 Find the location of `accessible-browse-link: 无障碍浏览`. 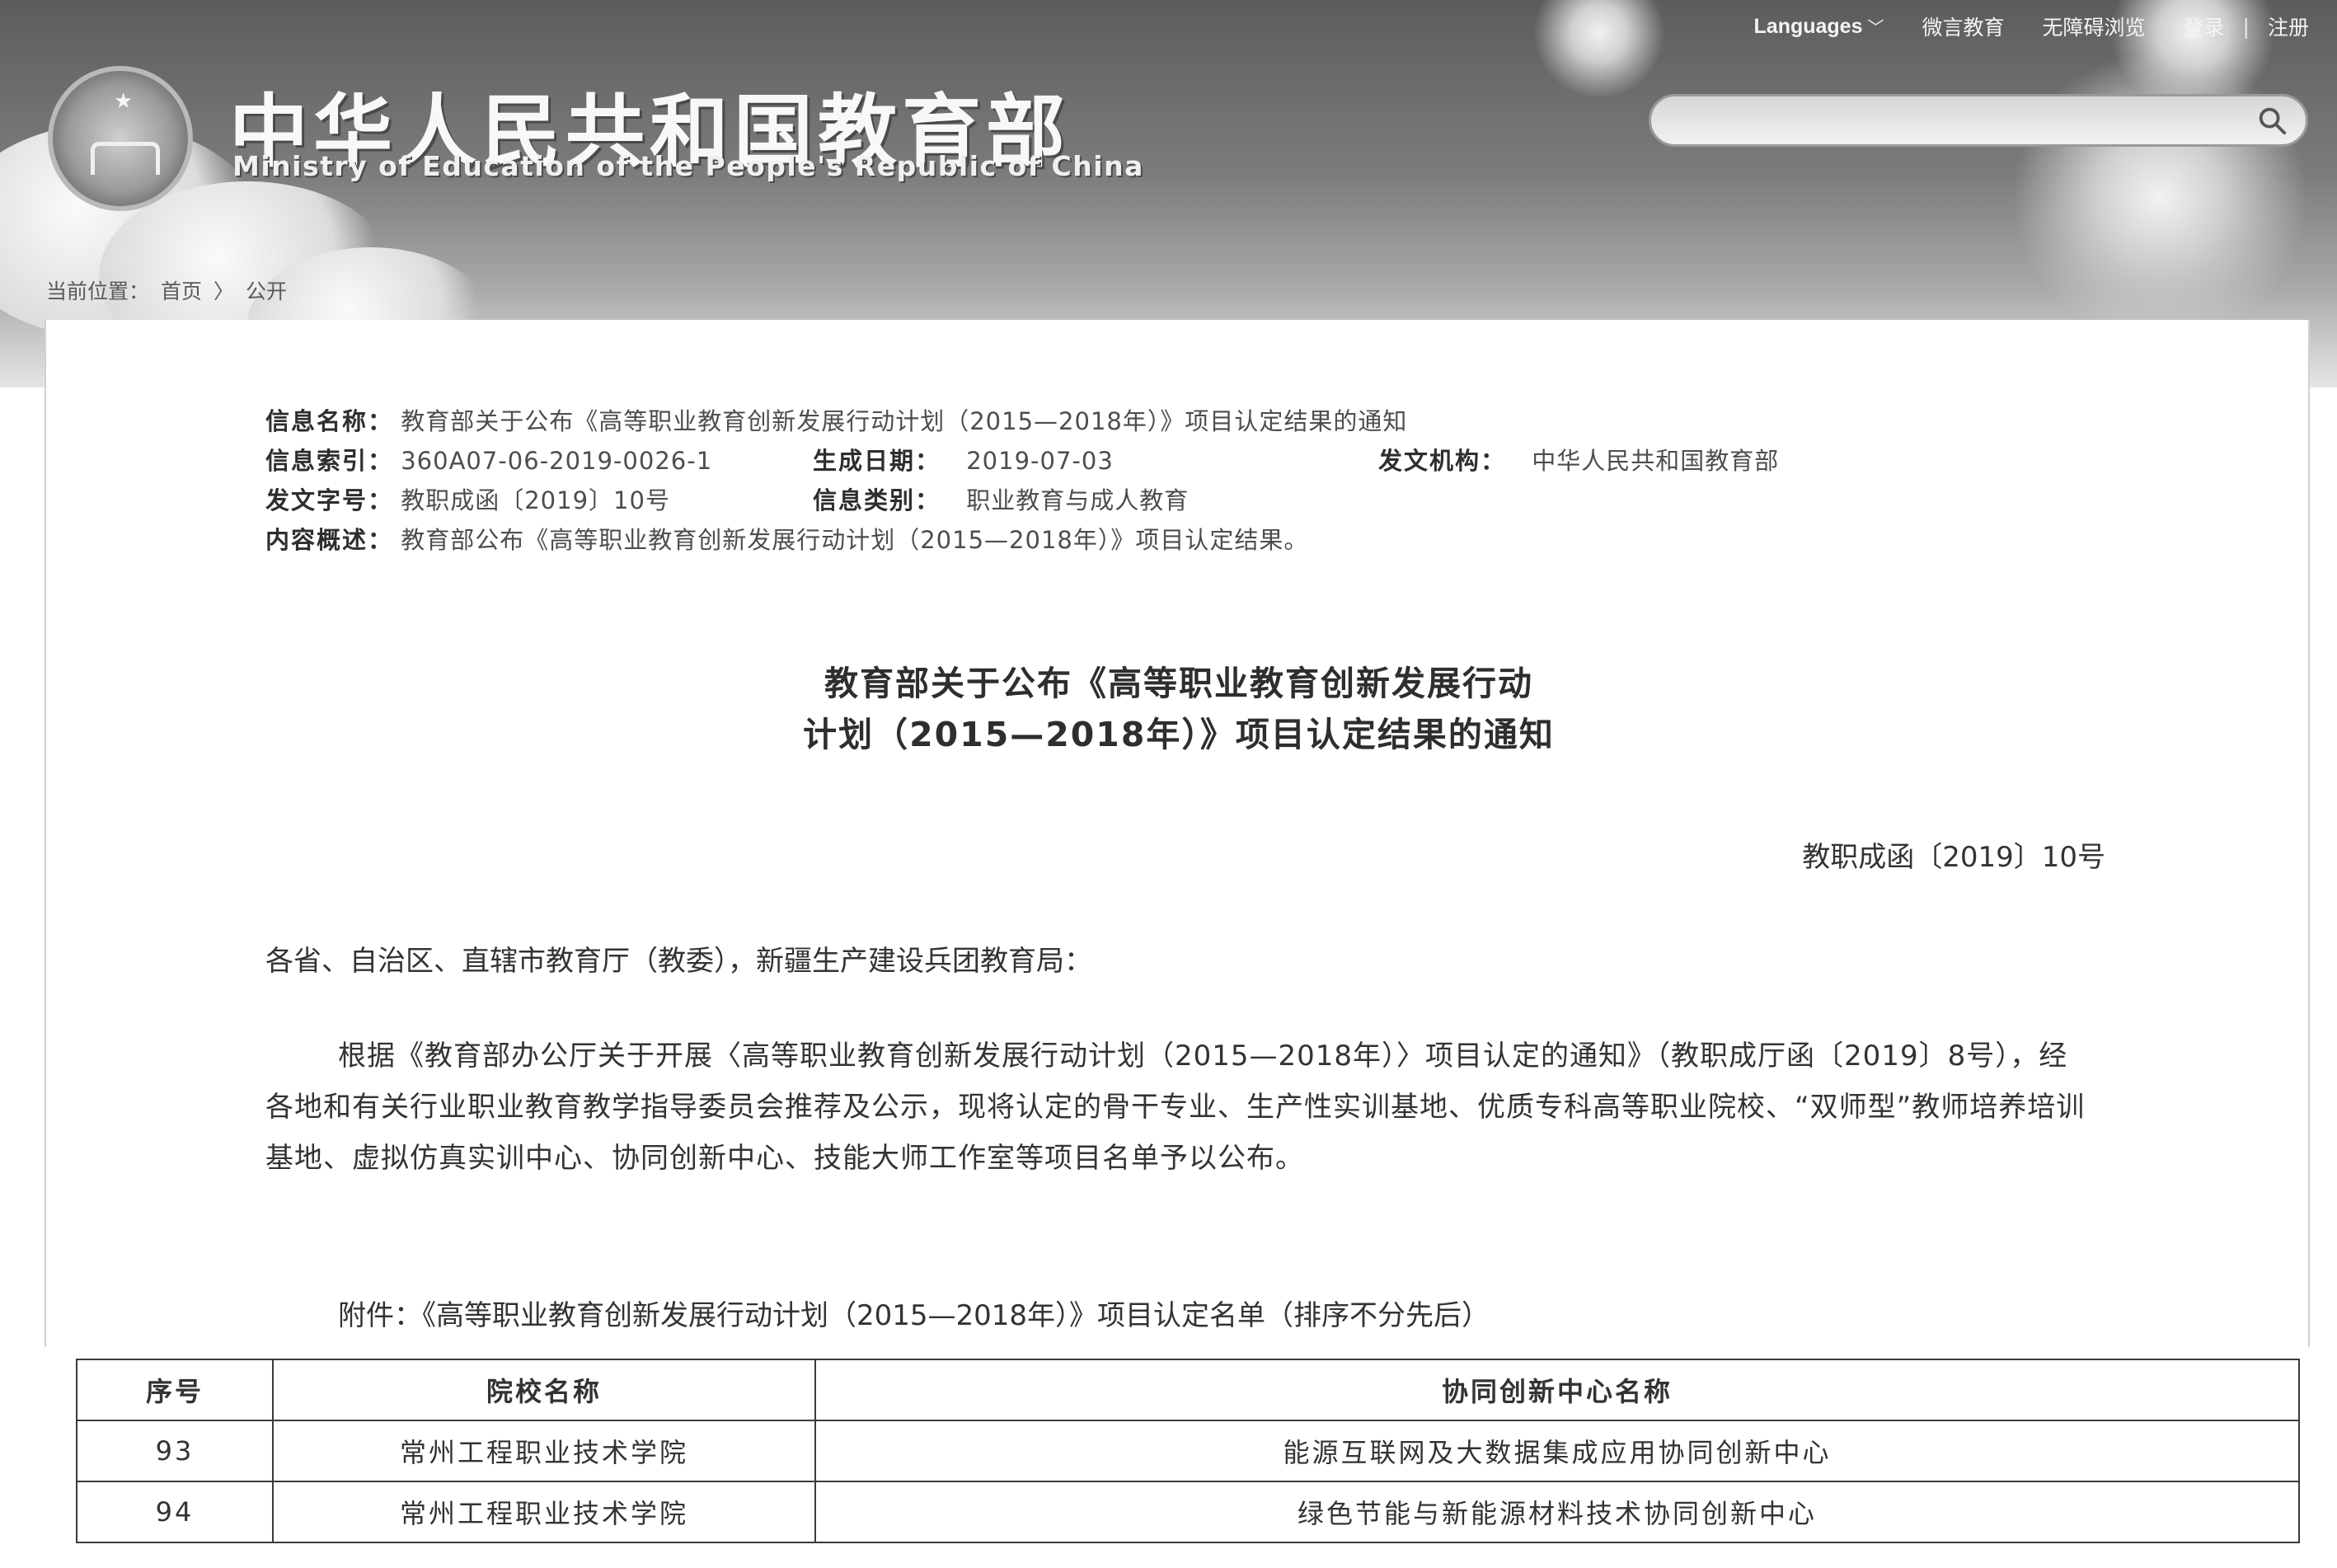

accessible-browse-link: 无障碍浏览 is located at coordinates (2094, 26).